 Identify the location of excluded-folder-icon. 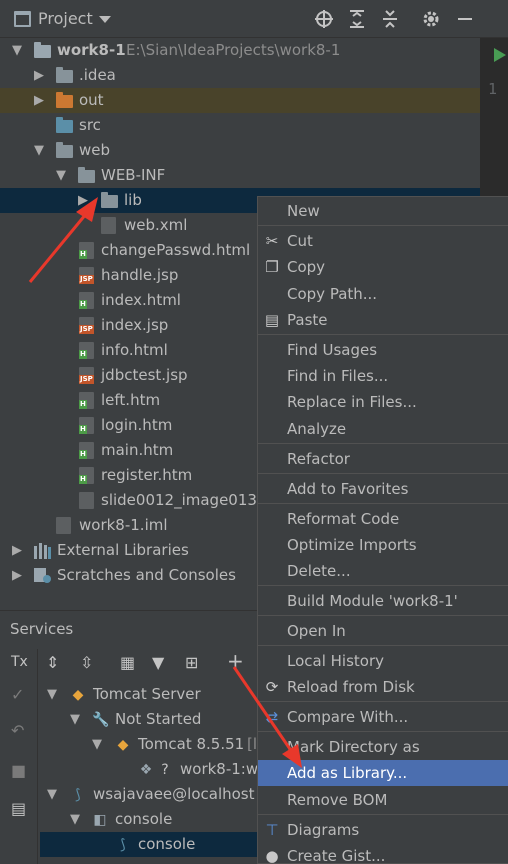
(64, 100).